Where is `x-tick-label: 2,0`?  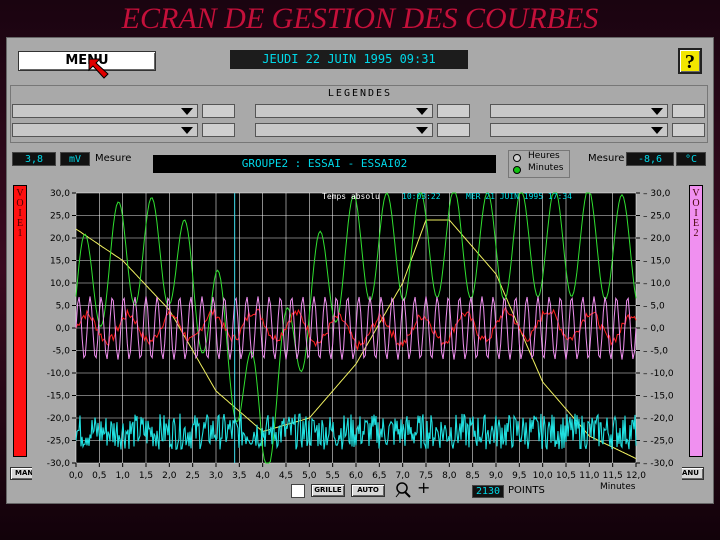
x-tick-label: 2,0 is located at coordinates (169, 476).